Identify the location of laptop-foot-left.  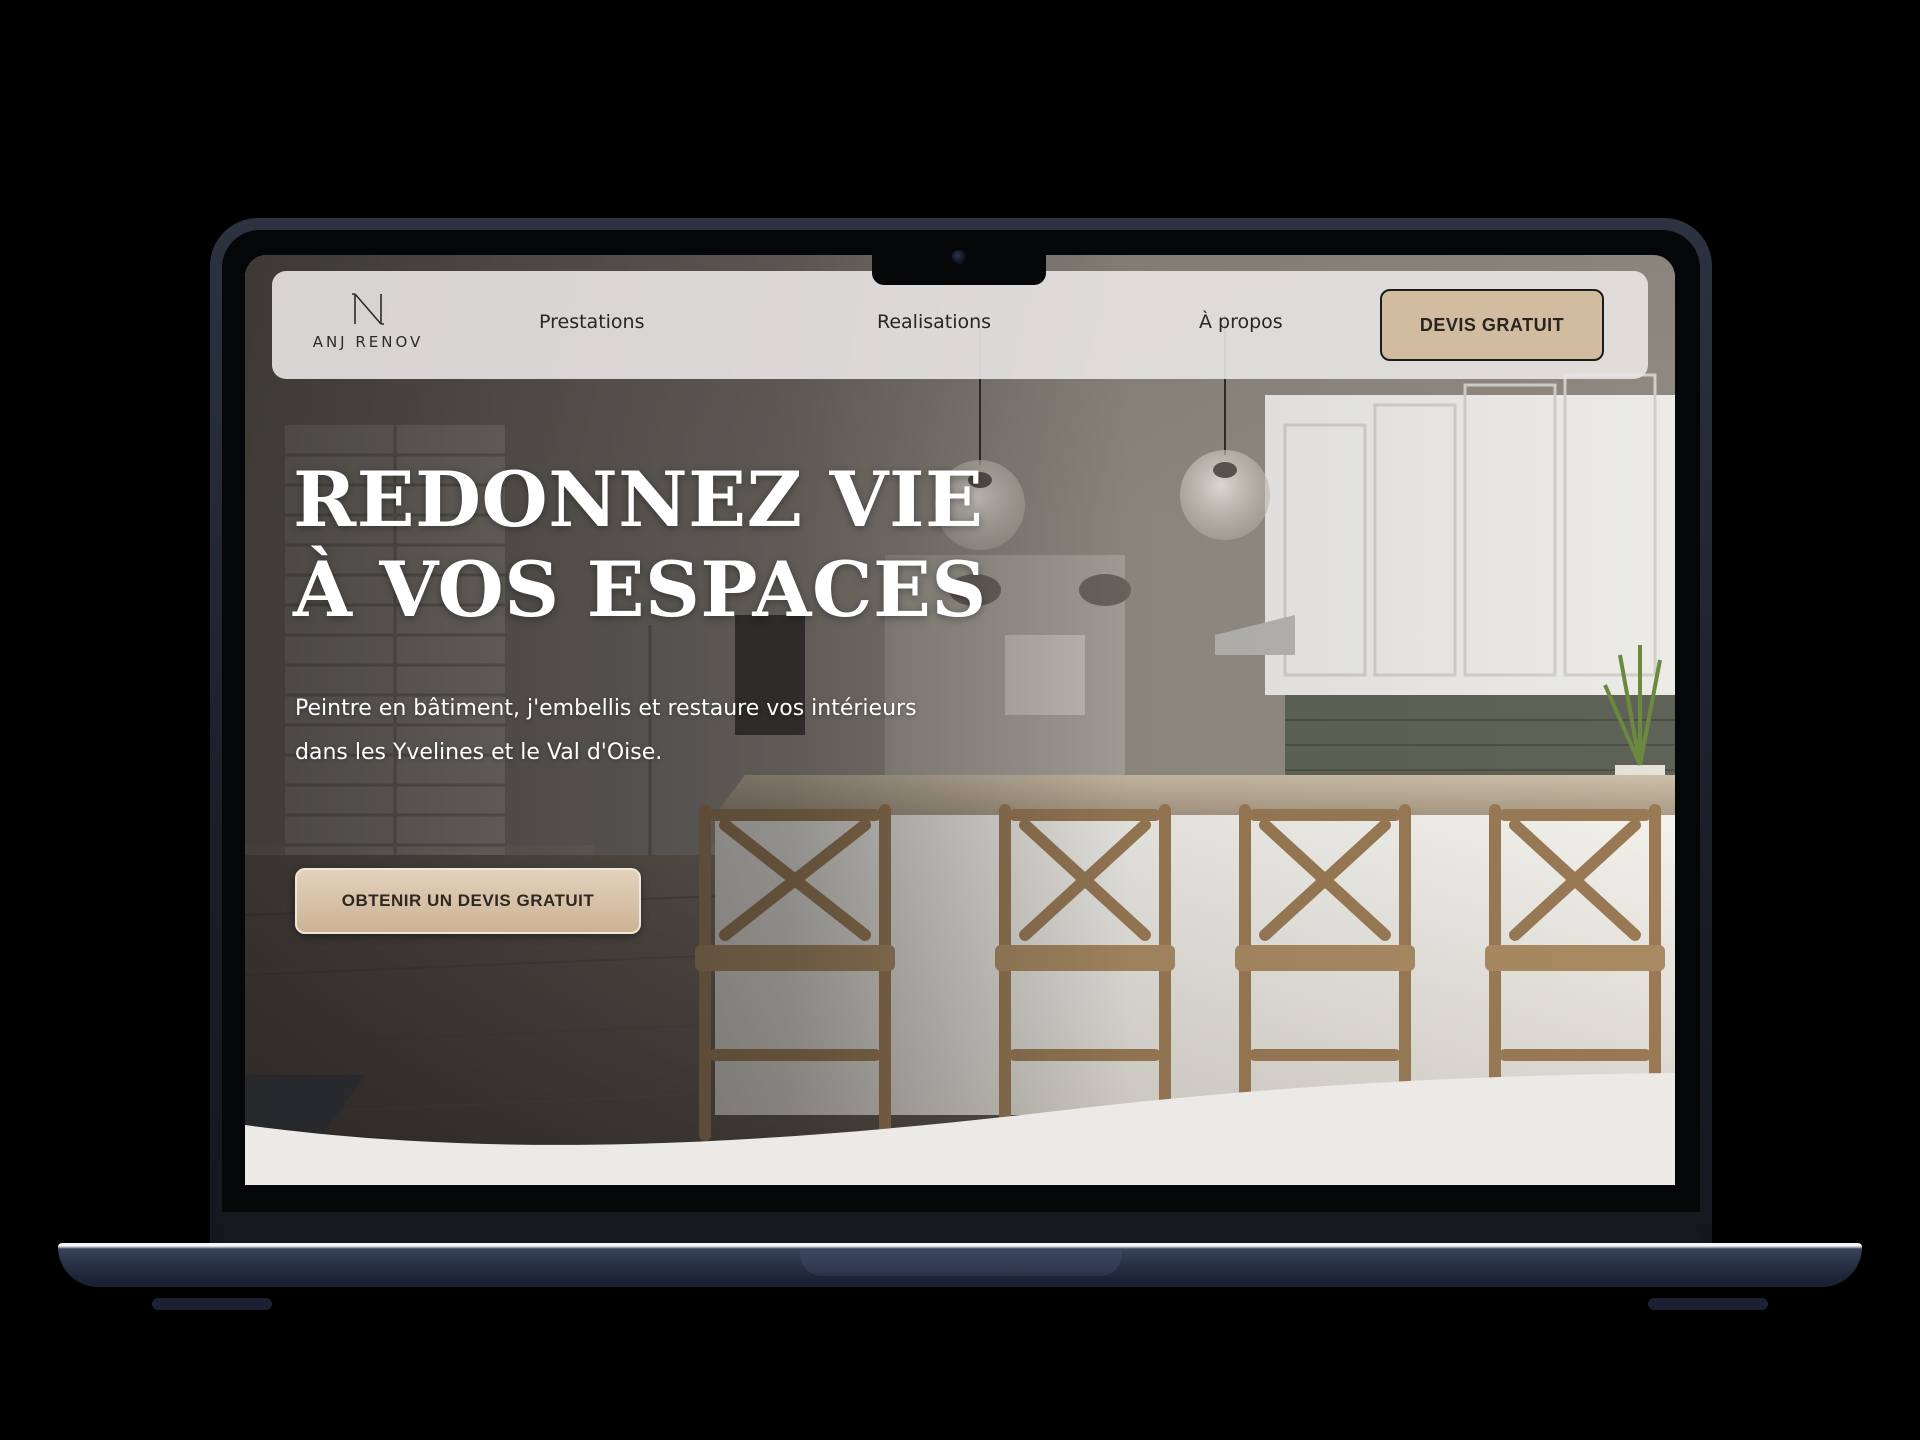
(212, 1304).